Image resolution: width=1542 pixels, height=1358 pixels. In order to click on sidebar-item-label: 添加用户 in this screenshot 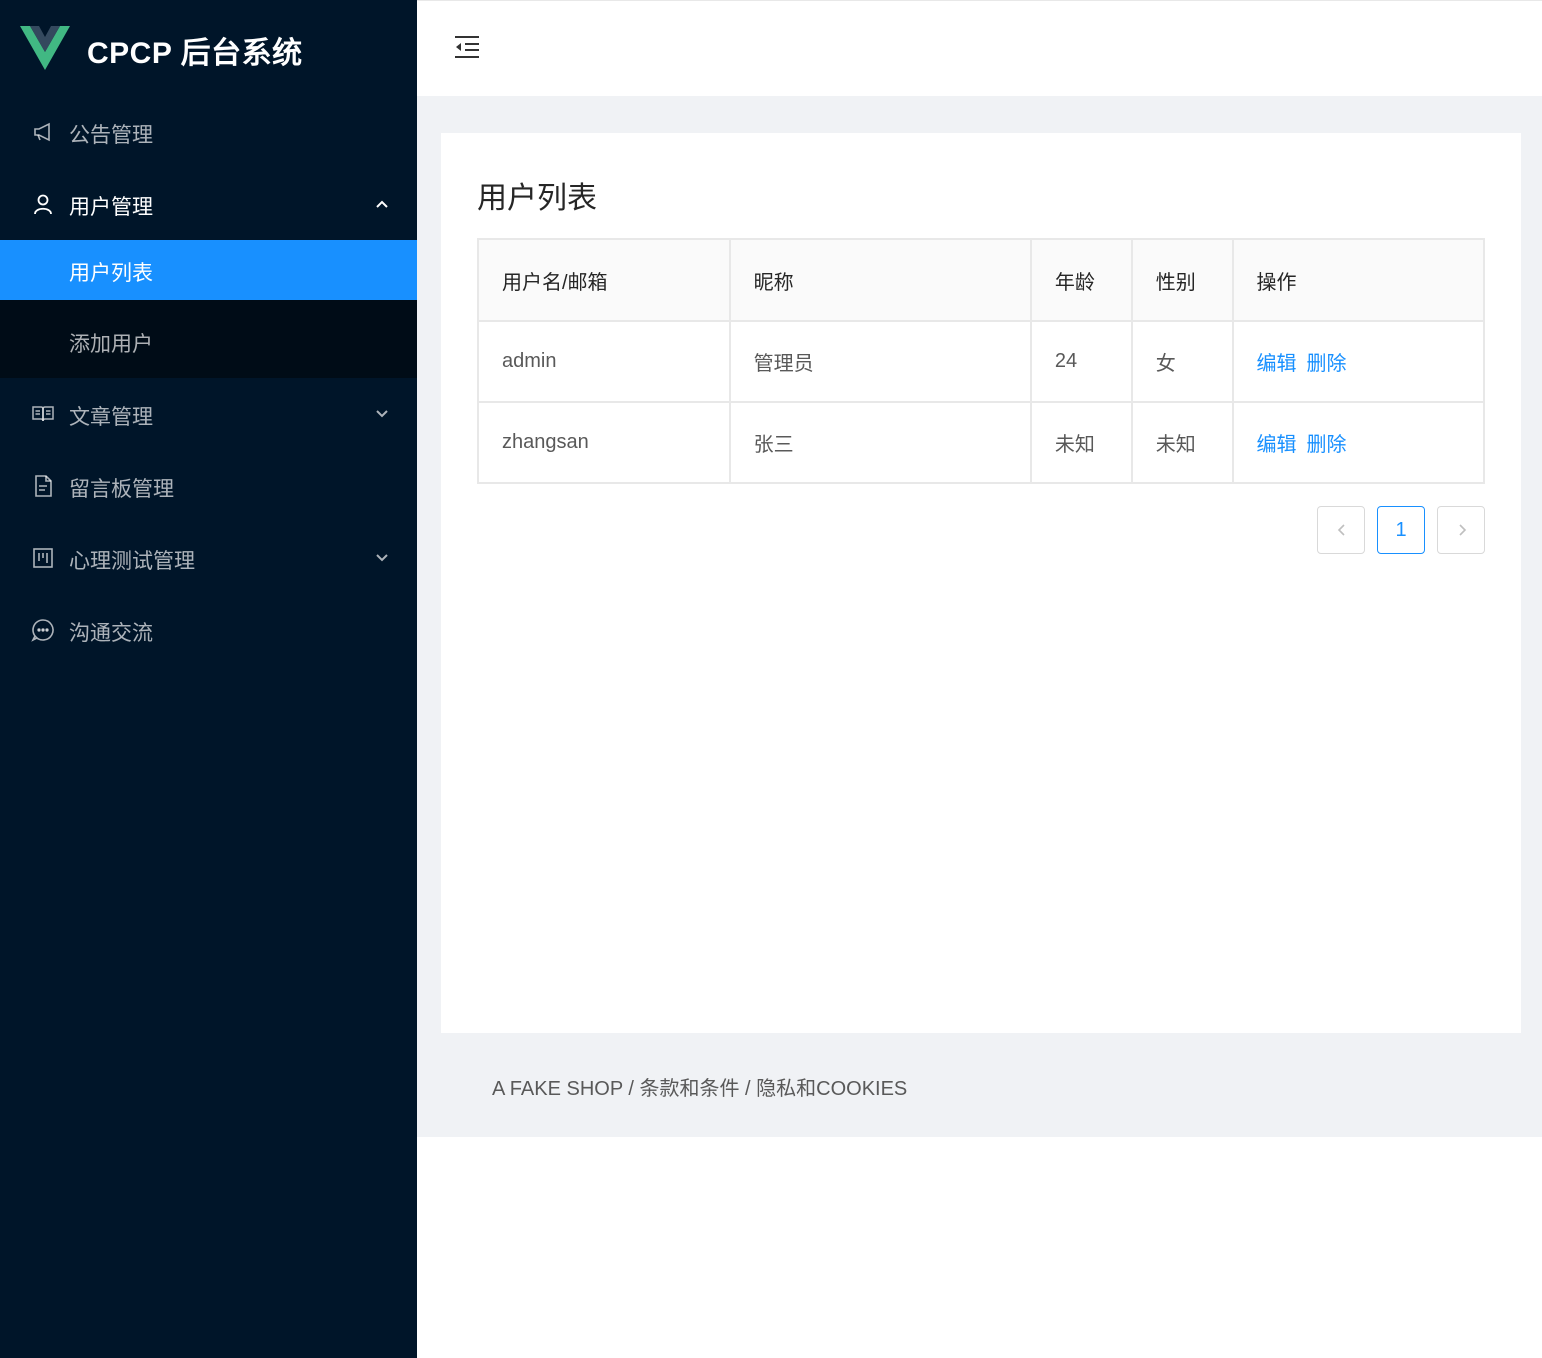, I will do `click(111, 344)`.